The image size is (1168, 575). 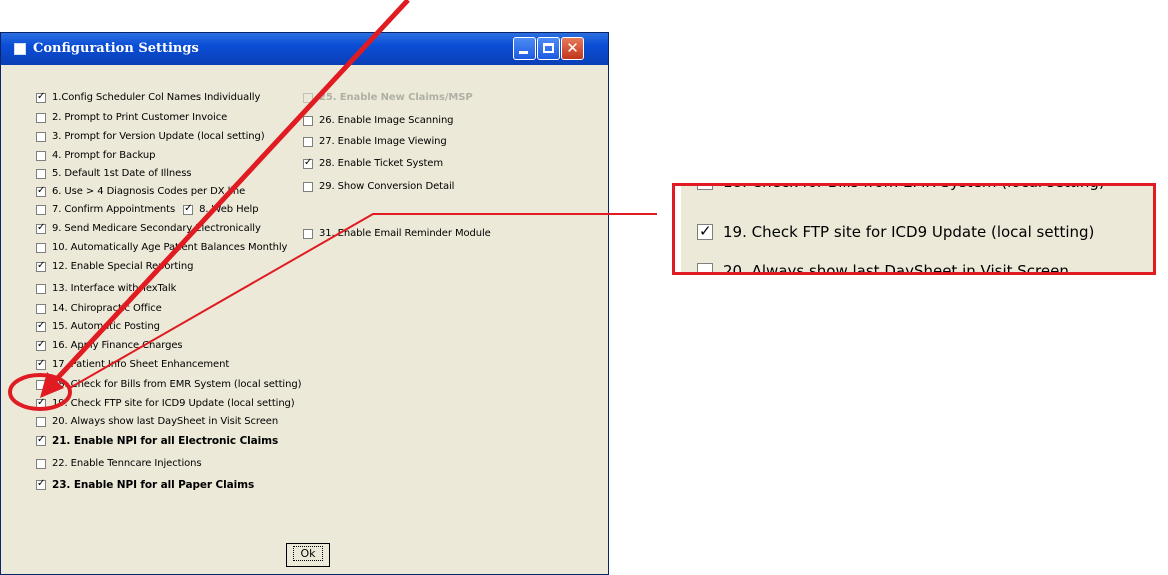 I want to click on annotation-circle, so click(x=40, y=392).